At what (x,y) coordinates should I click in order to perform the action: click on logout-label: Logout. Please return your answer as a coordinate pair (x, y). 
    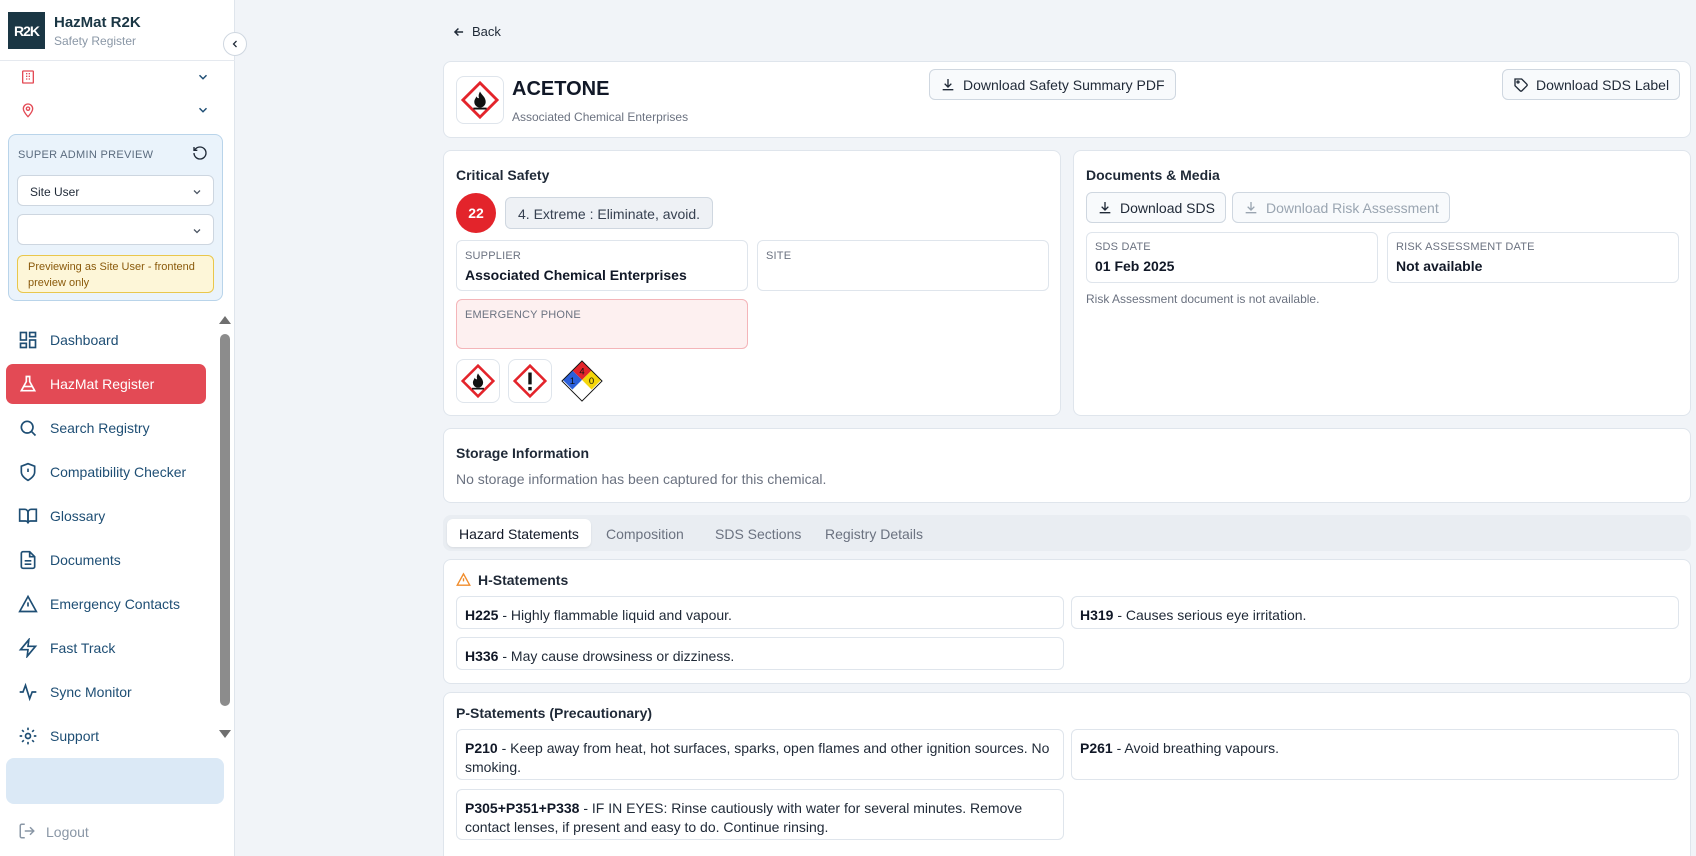
    Looking at the image, I should click on (67, 832).